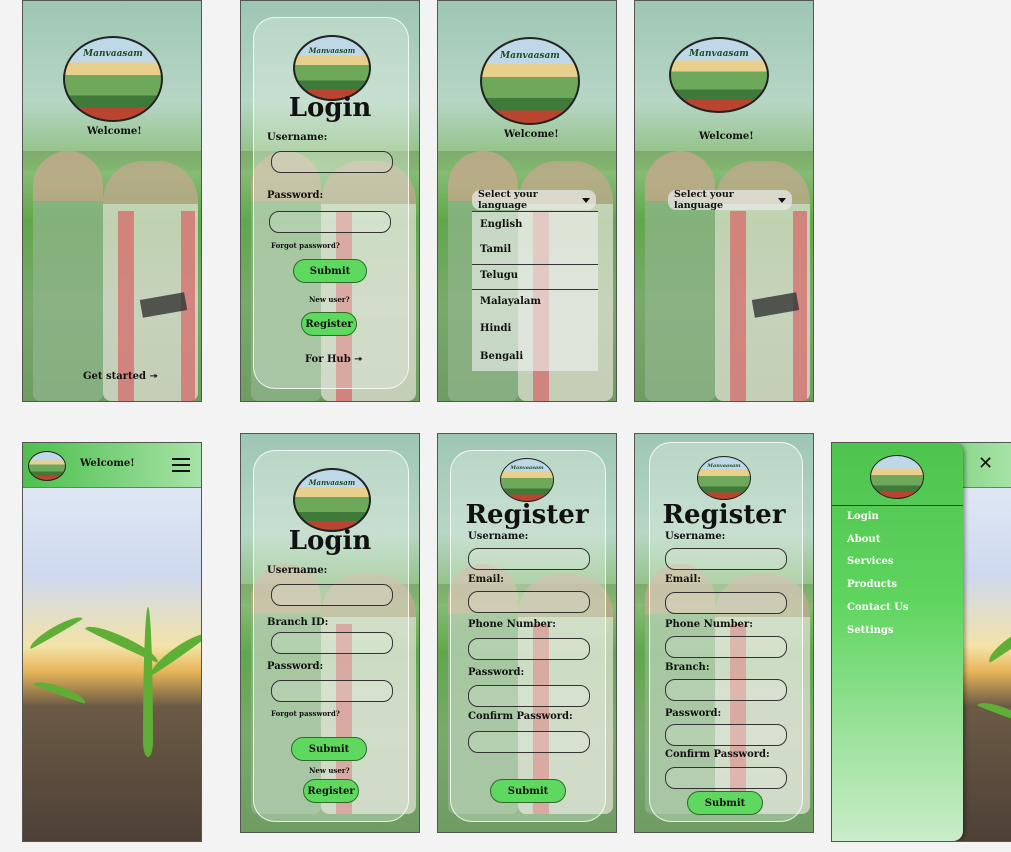 The image size is (1011, 852). What do you see at coordinates (870, 630) in the screenshot?
I see `menu-item-settings: Settings` at bounding box center [870, 630].